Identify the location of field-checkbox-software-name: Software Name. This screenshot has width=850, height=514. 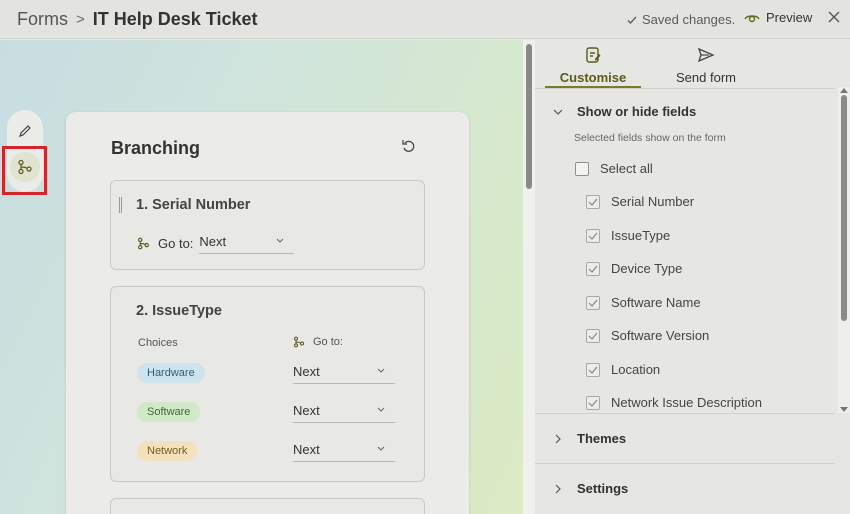
(643, 302).